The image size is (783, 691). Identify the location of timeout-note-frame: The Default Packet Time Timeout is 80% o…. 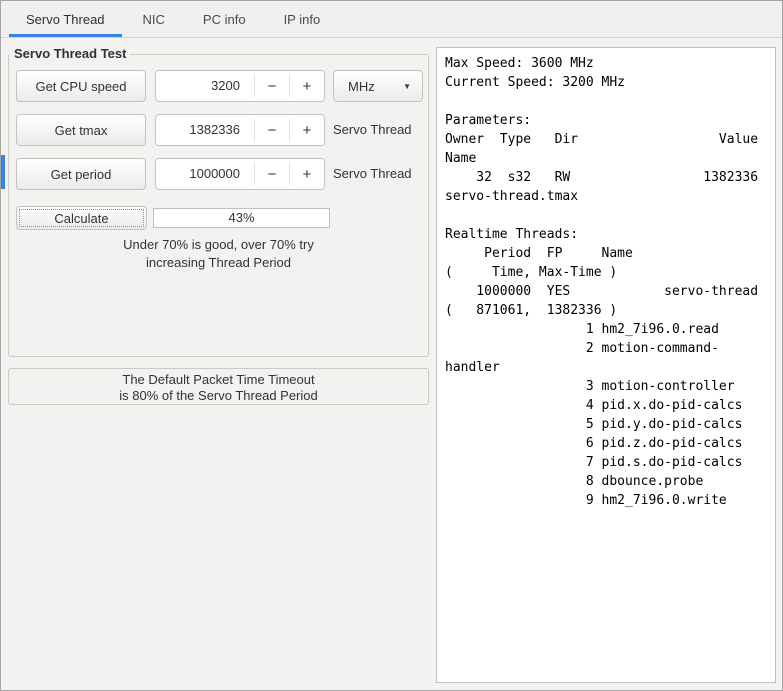
(218, 386).